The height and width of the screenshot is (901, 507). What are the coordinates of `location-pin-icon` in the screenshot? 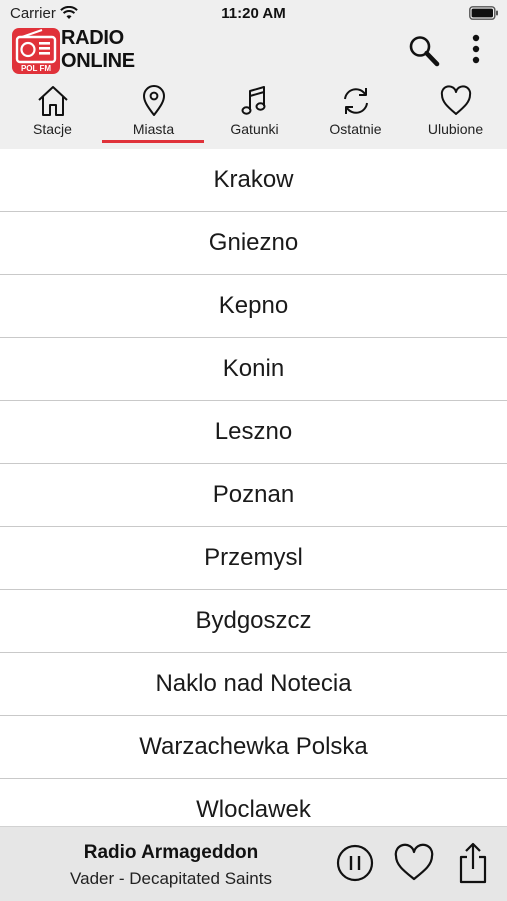 It's located at (153, 101).